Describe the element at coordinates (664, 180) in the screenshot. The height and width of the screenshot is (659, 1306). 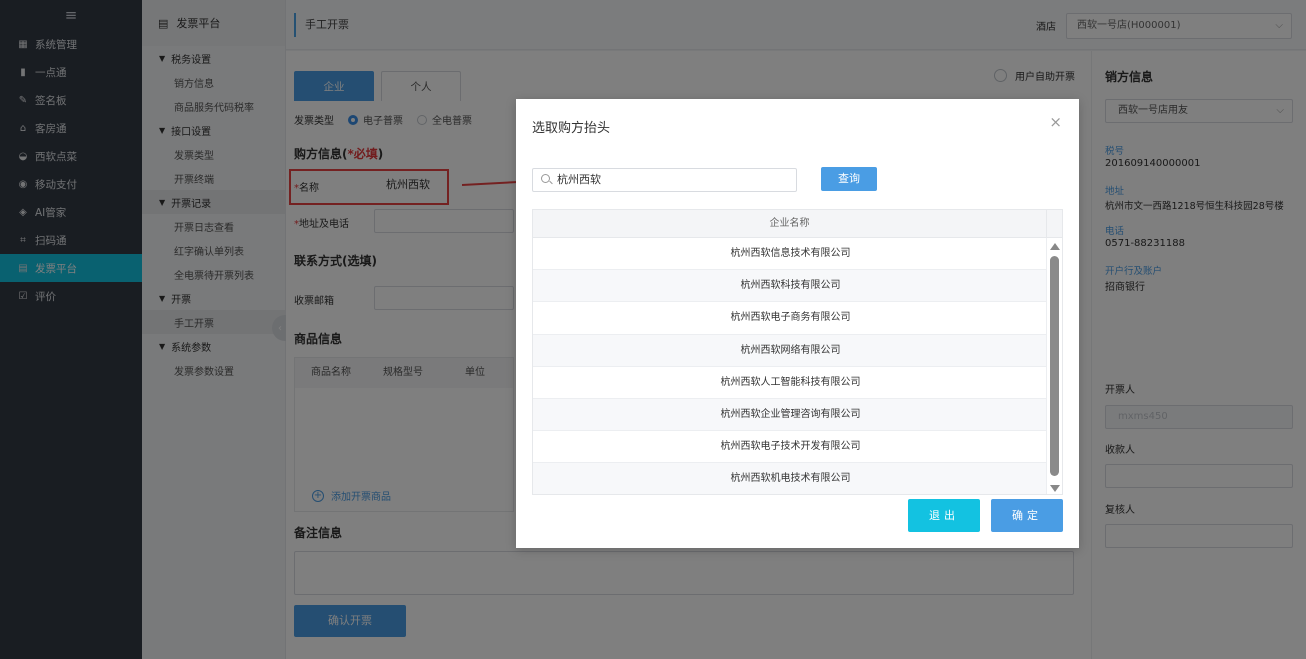
I see `search-input: 杭州西软` at that location.